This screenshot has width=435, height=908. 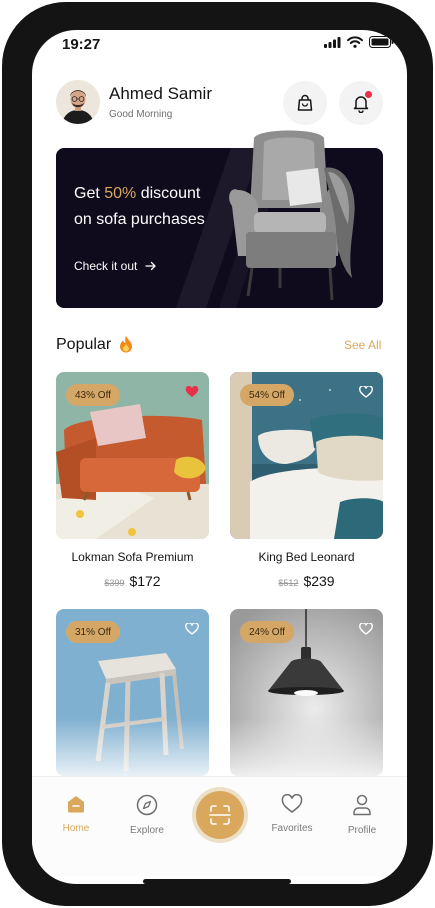 I want to click on heart-filled-icon, so click(x=192, y=392).